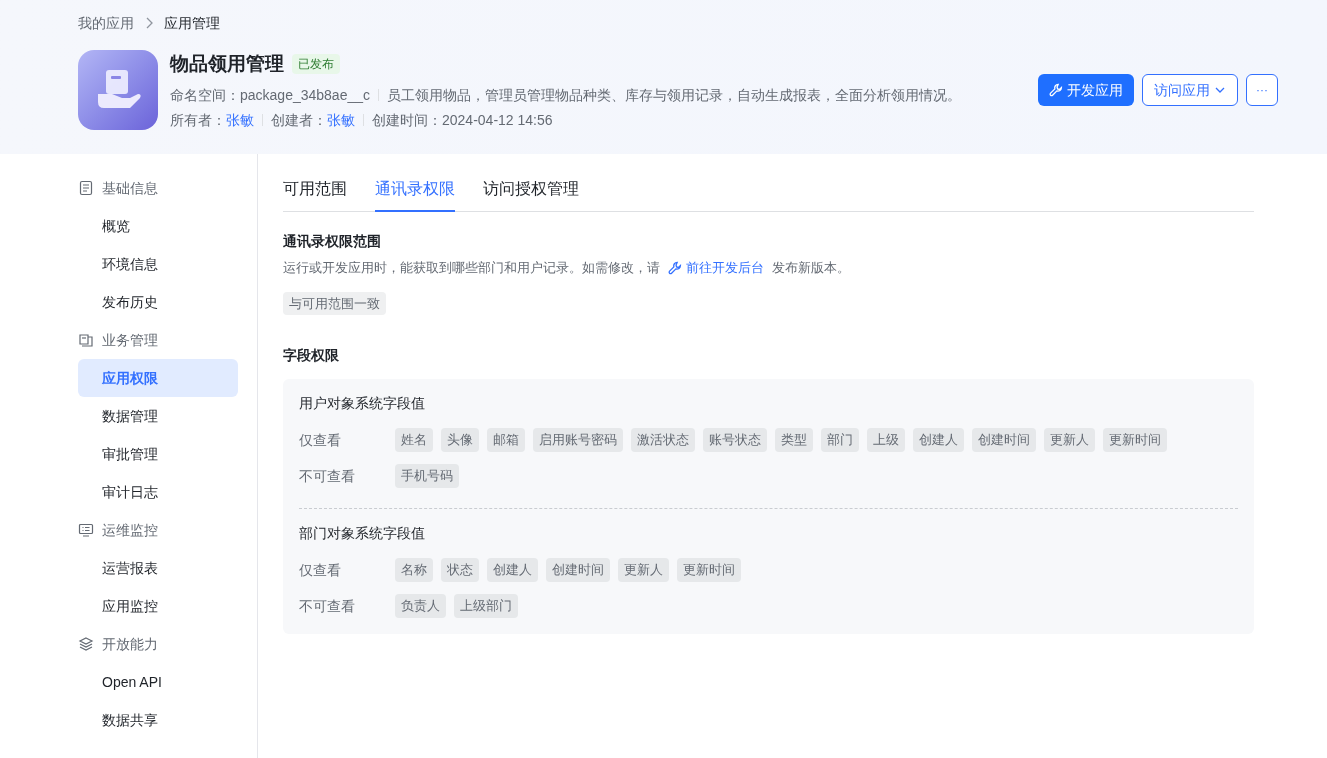  What do you see at coordinates (486, 606) in the screenshot?
I see `field-tag: 上级部门` at bounding box center [486, 606].